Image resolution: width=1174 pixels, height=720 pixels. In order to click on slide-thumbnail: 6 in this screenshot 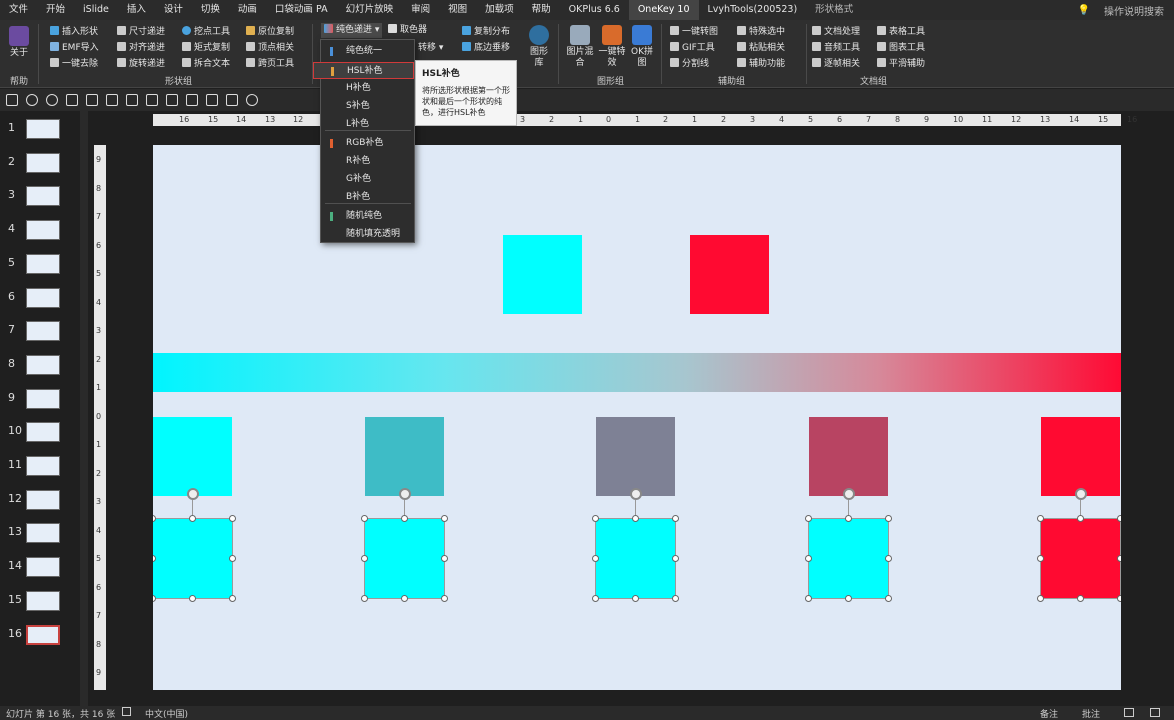, I will do `click(39, 302)`.